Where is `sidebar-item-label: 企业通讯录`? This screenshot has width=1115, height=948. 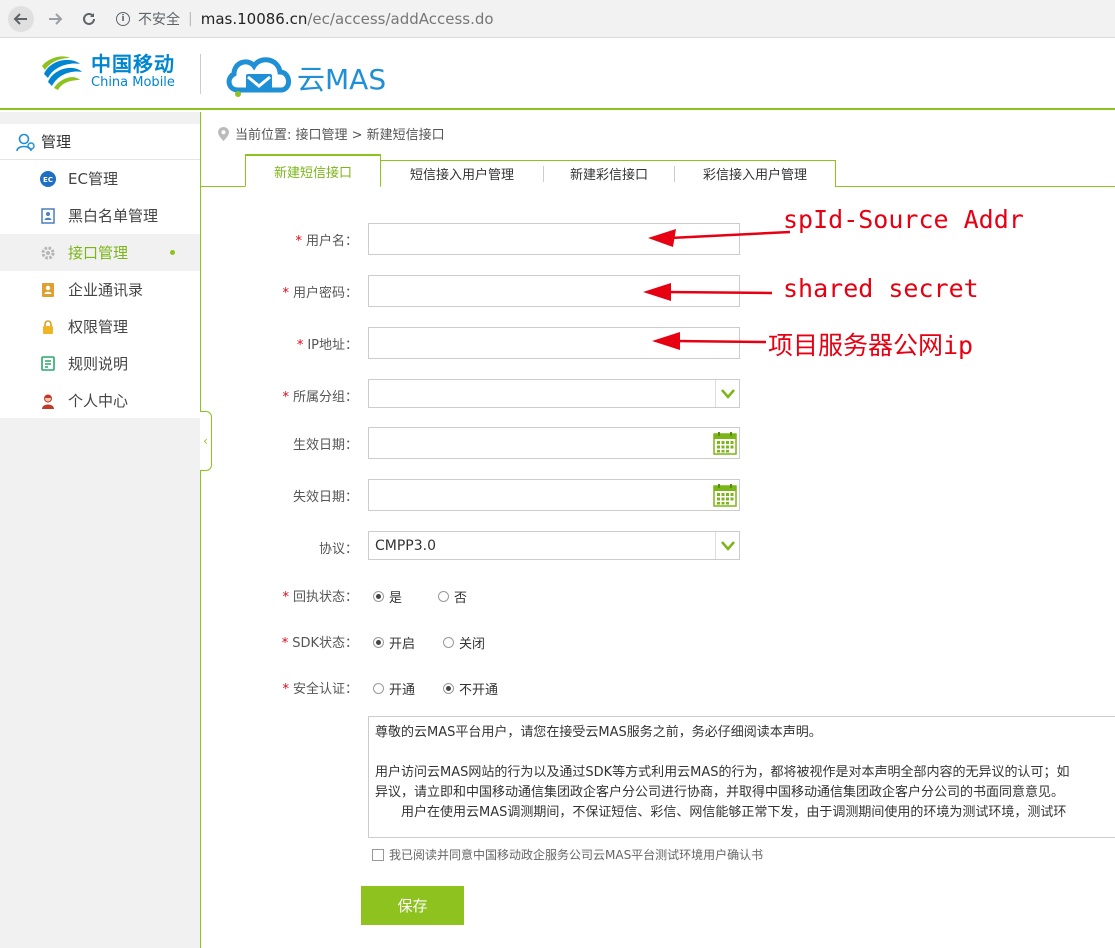 sidebar-item-label: 企业通讯录 is located at coordinates (106, 290).